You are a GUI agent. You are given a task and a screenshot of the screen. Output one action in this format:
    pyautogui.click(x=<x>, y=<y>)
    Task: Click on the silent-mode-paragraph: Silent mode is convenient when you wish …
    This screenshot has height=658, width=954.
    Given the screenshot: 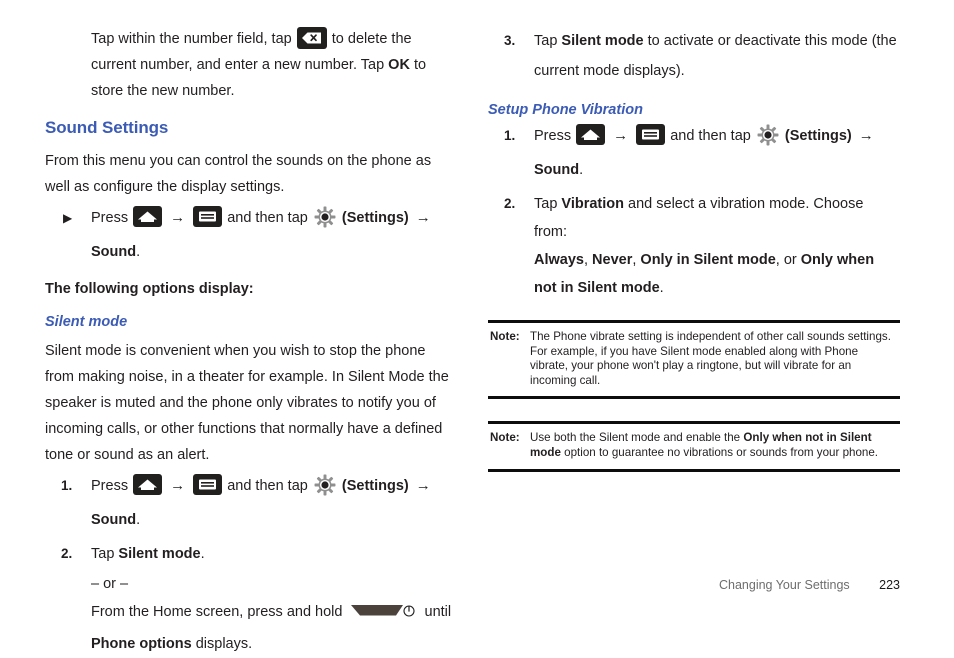 What is the action you would take?
    pyautogui.click(x=247, y=403)
    